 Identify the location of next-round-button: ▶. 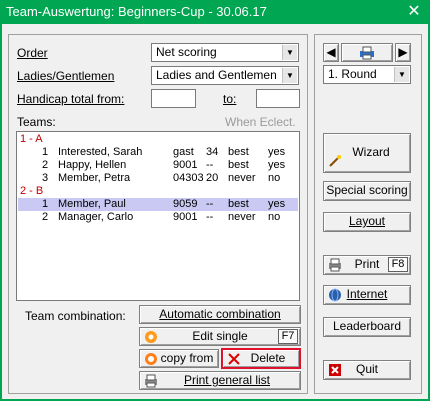
(403, 52).